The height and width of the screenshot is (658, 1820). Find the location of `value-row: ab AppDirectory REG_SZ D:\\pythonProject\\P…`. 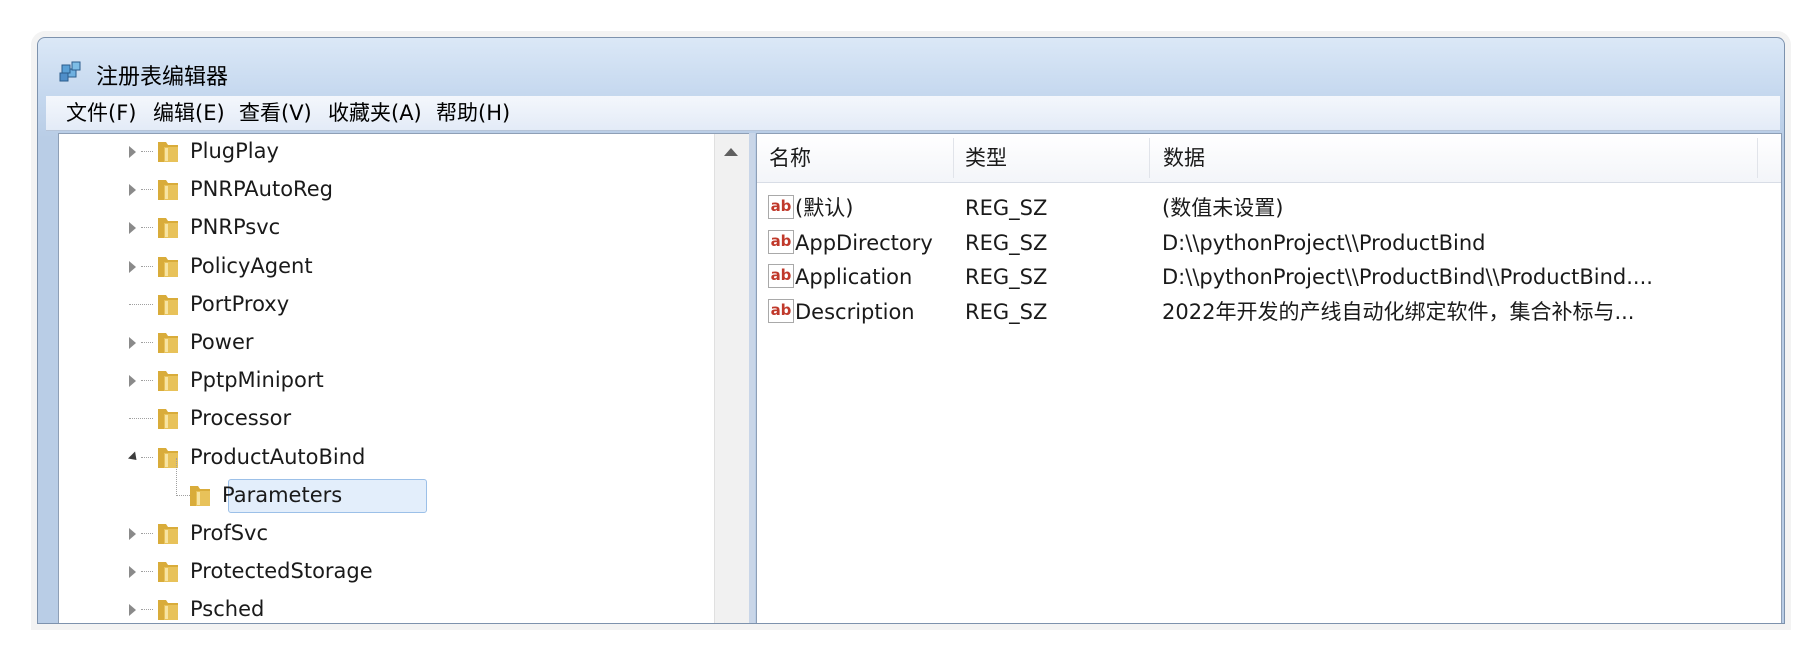

value-row: ab AppDirectory REG_SZ D:\\pythonProject\\P… is located at coordinates (1269, 244).